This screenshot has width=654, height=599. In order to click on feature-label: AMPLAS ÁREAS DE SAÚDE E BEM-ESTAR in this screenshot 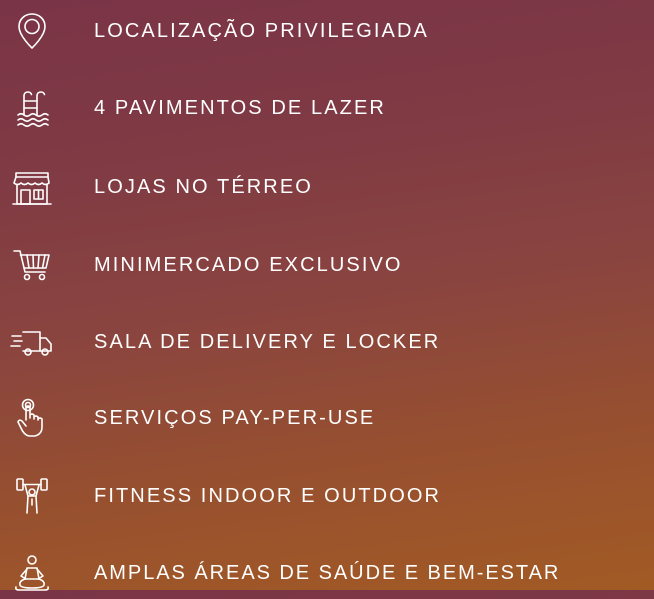, I will do `click(327, 573)`.